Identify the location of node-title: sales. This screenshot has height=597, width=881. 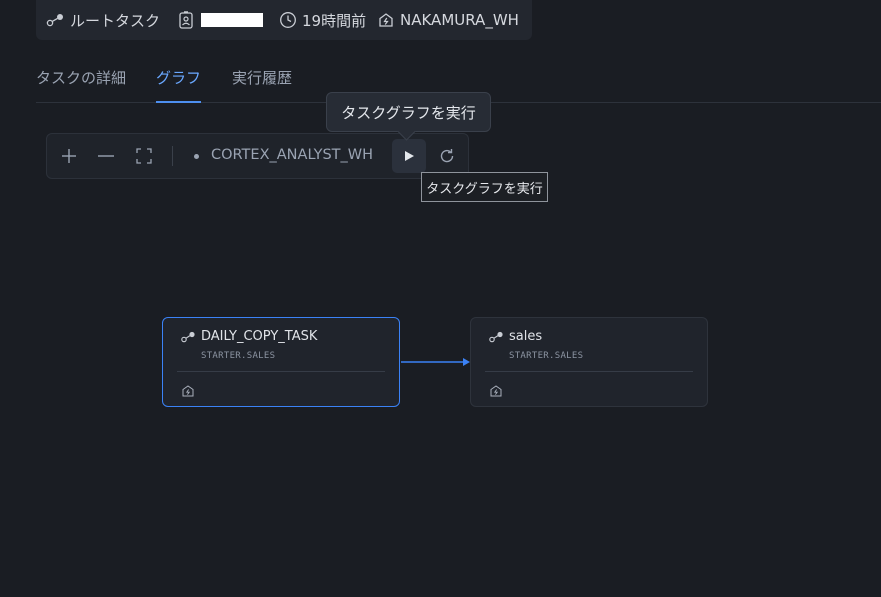
(526, 336).